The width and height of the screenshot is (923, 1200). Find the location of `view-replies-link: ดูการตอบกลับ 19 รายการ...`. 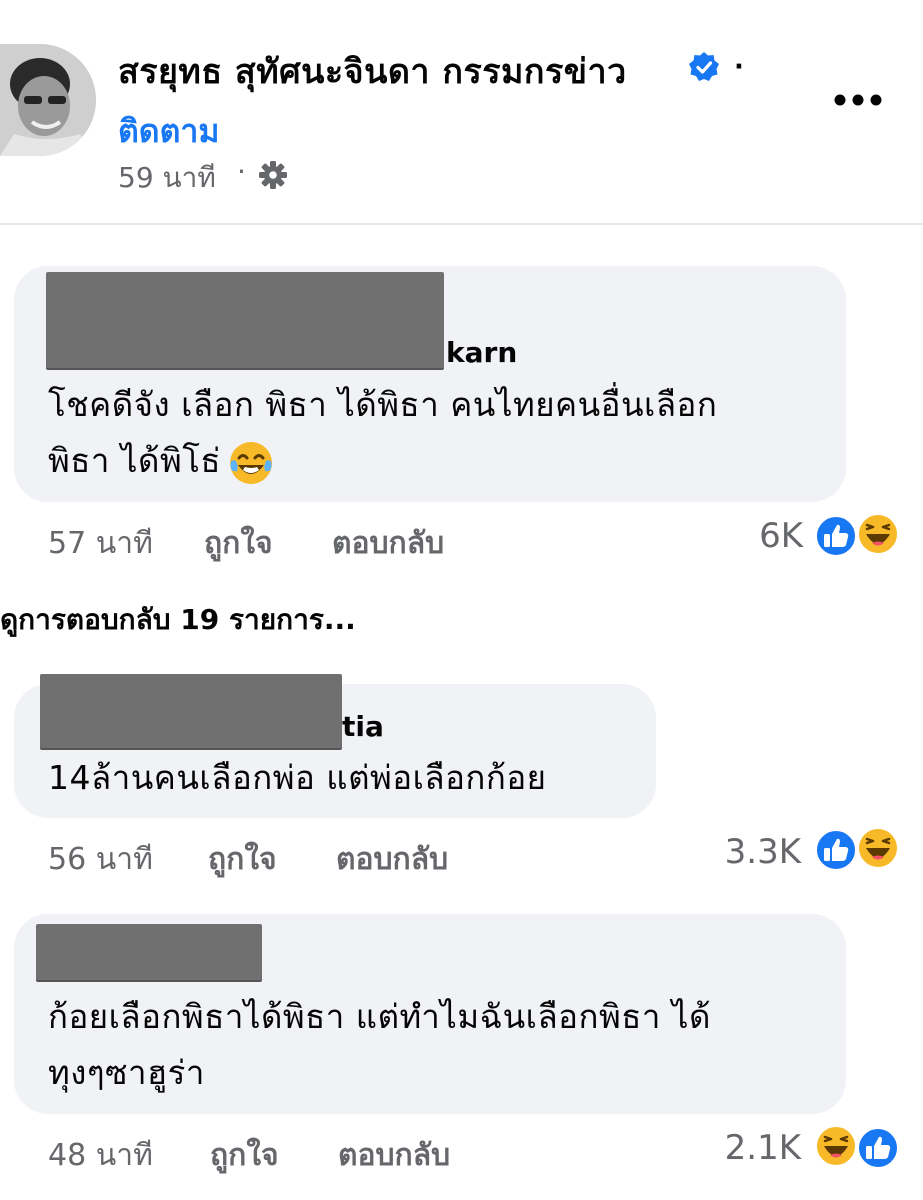

view-replies-link: ดูการตอบกลับ 19 รายการ... is located at coordinates (178, 620).